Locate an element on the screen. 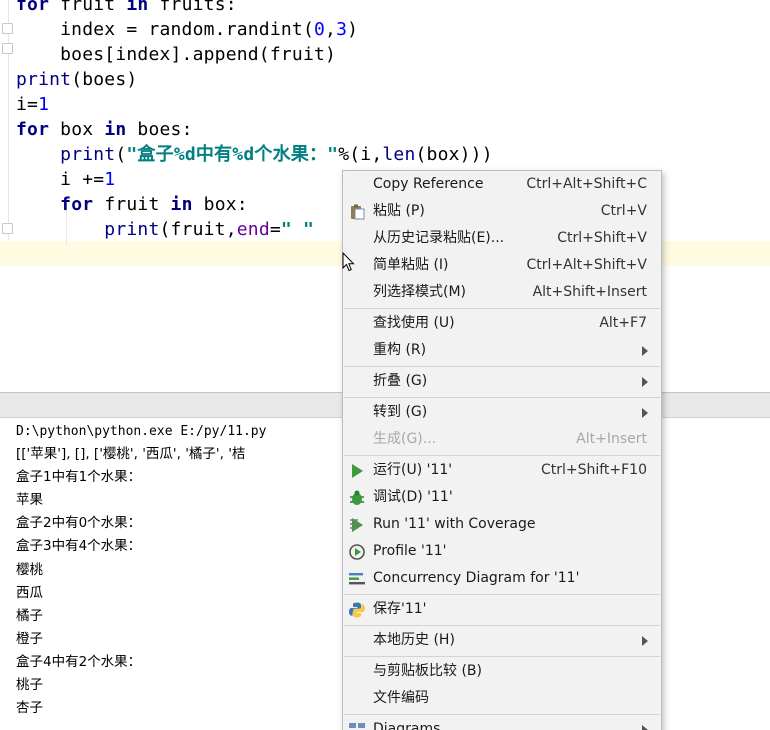  menu-item-label: 本地历史 (H) is located at coordinates (414, 640).